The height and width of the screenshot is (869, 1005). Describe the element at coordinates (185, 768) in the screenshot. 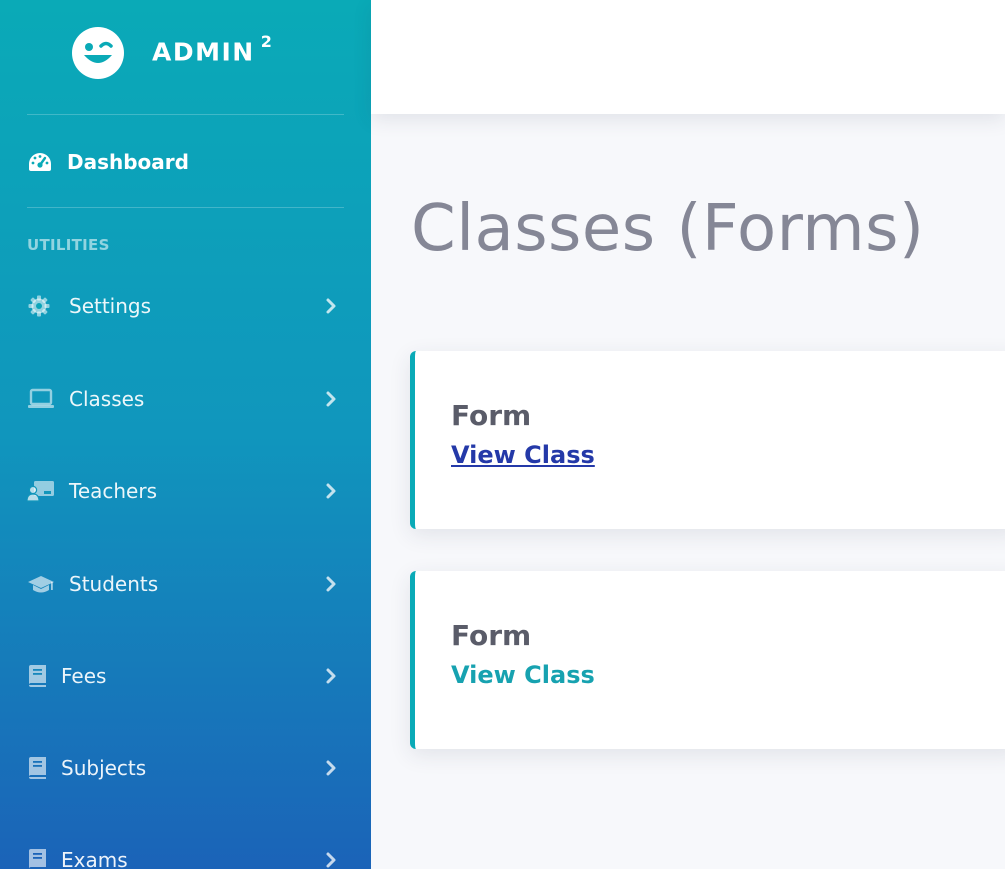

I see `sidebar-item-subjects: Subjects` at that location.